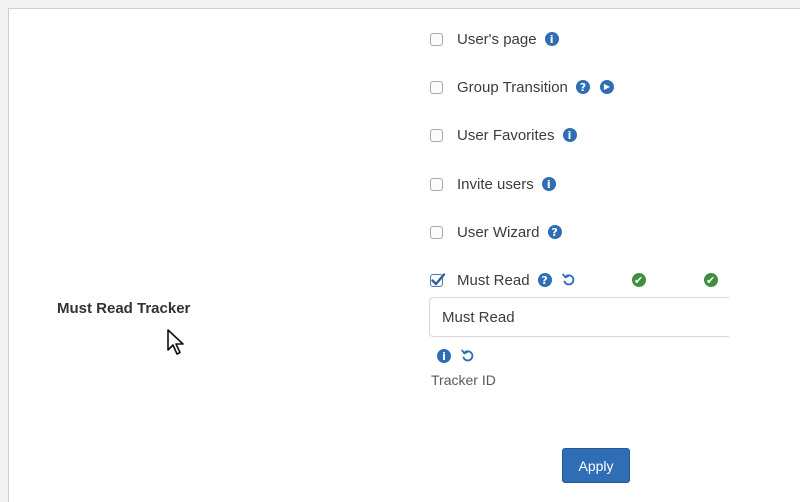 The width and height of the screenshot is (800, 502). What do you see at coordinates (124, 308) in the screenshot?
I see `must-read-tracker-label: Must Read Tracker` at bounding box center [124, 308].